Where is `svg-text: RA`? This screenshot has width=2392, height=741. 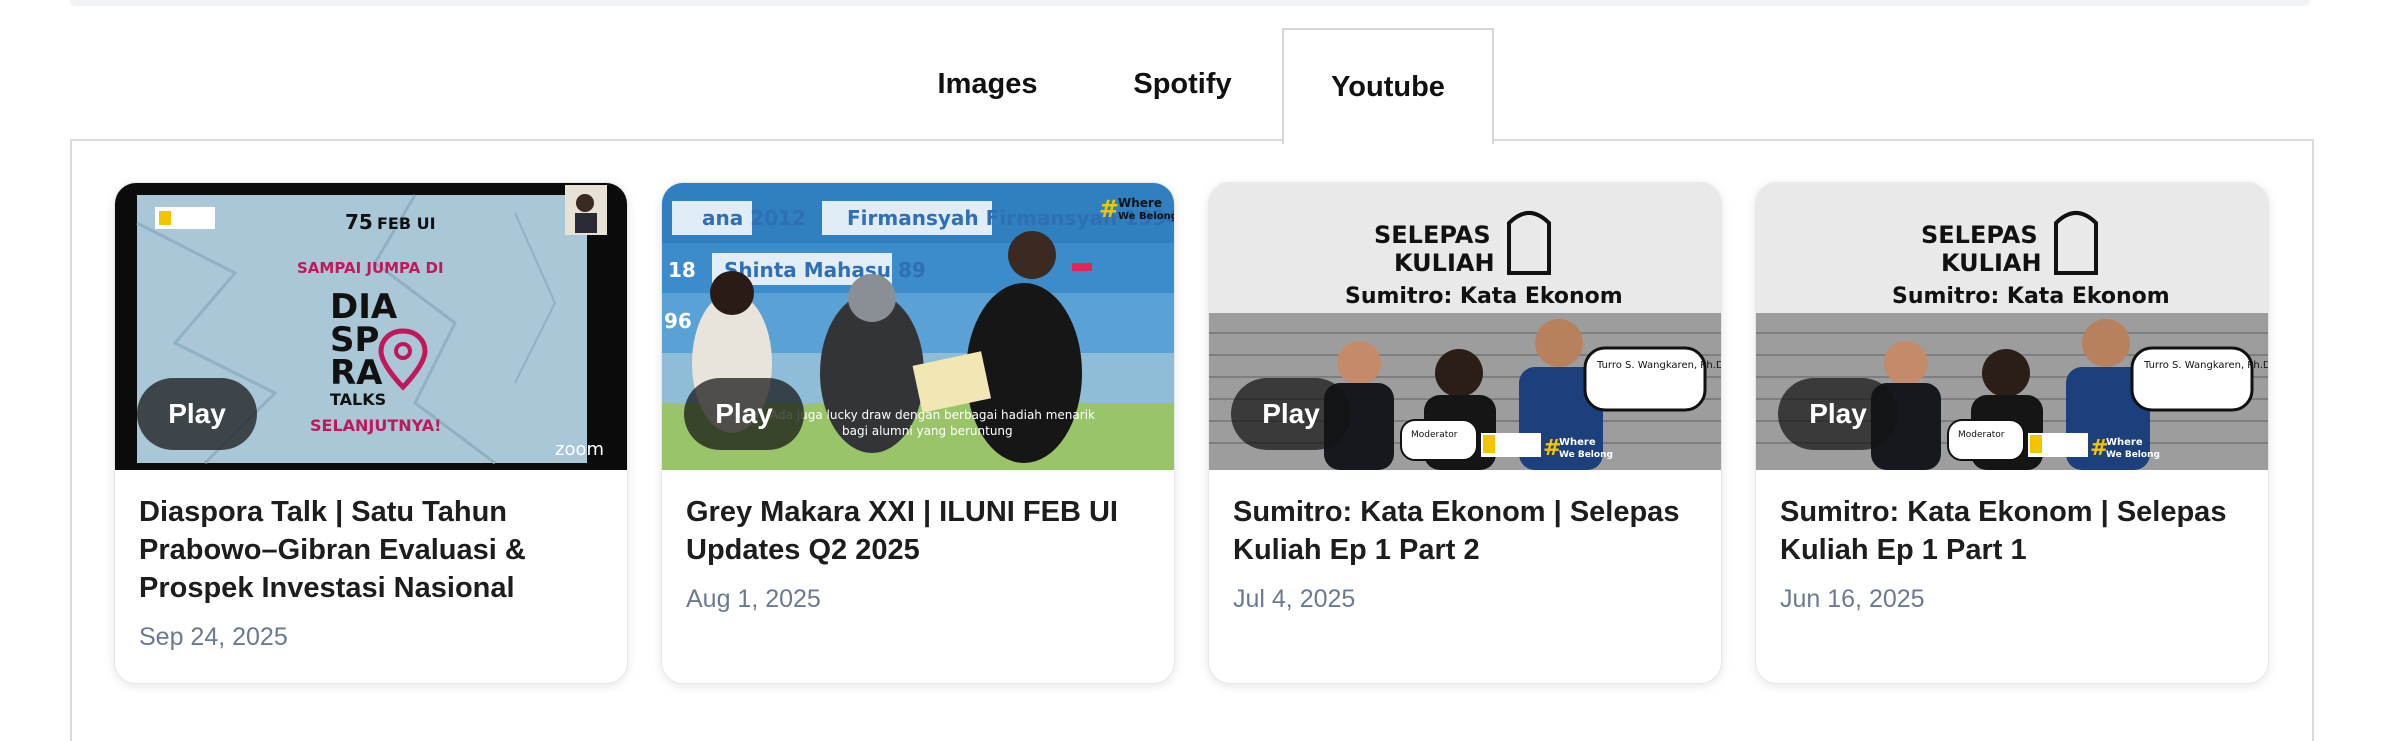 svg-text: RA is located at coordinates (356, 373).